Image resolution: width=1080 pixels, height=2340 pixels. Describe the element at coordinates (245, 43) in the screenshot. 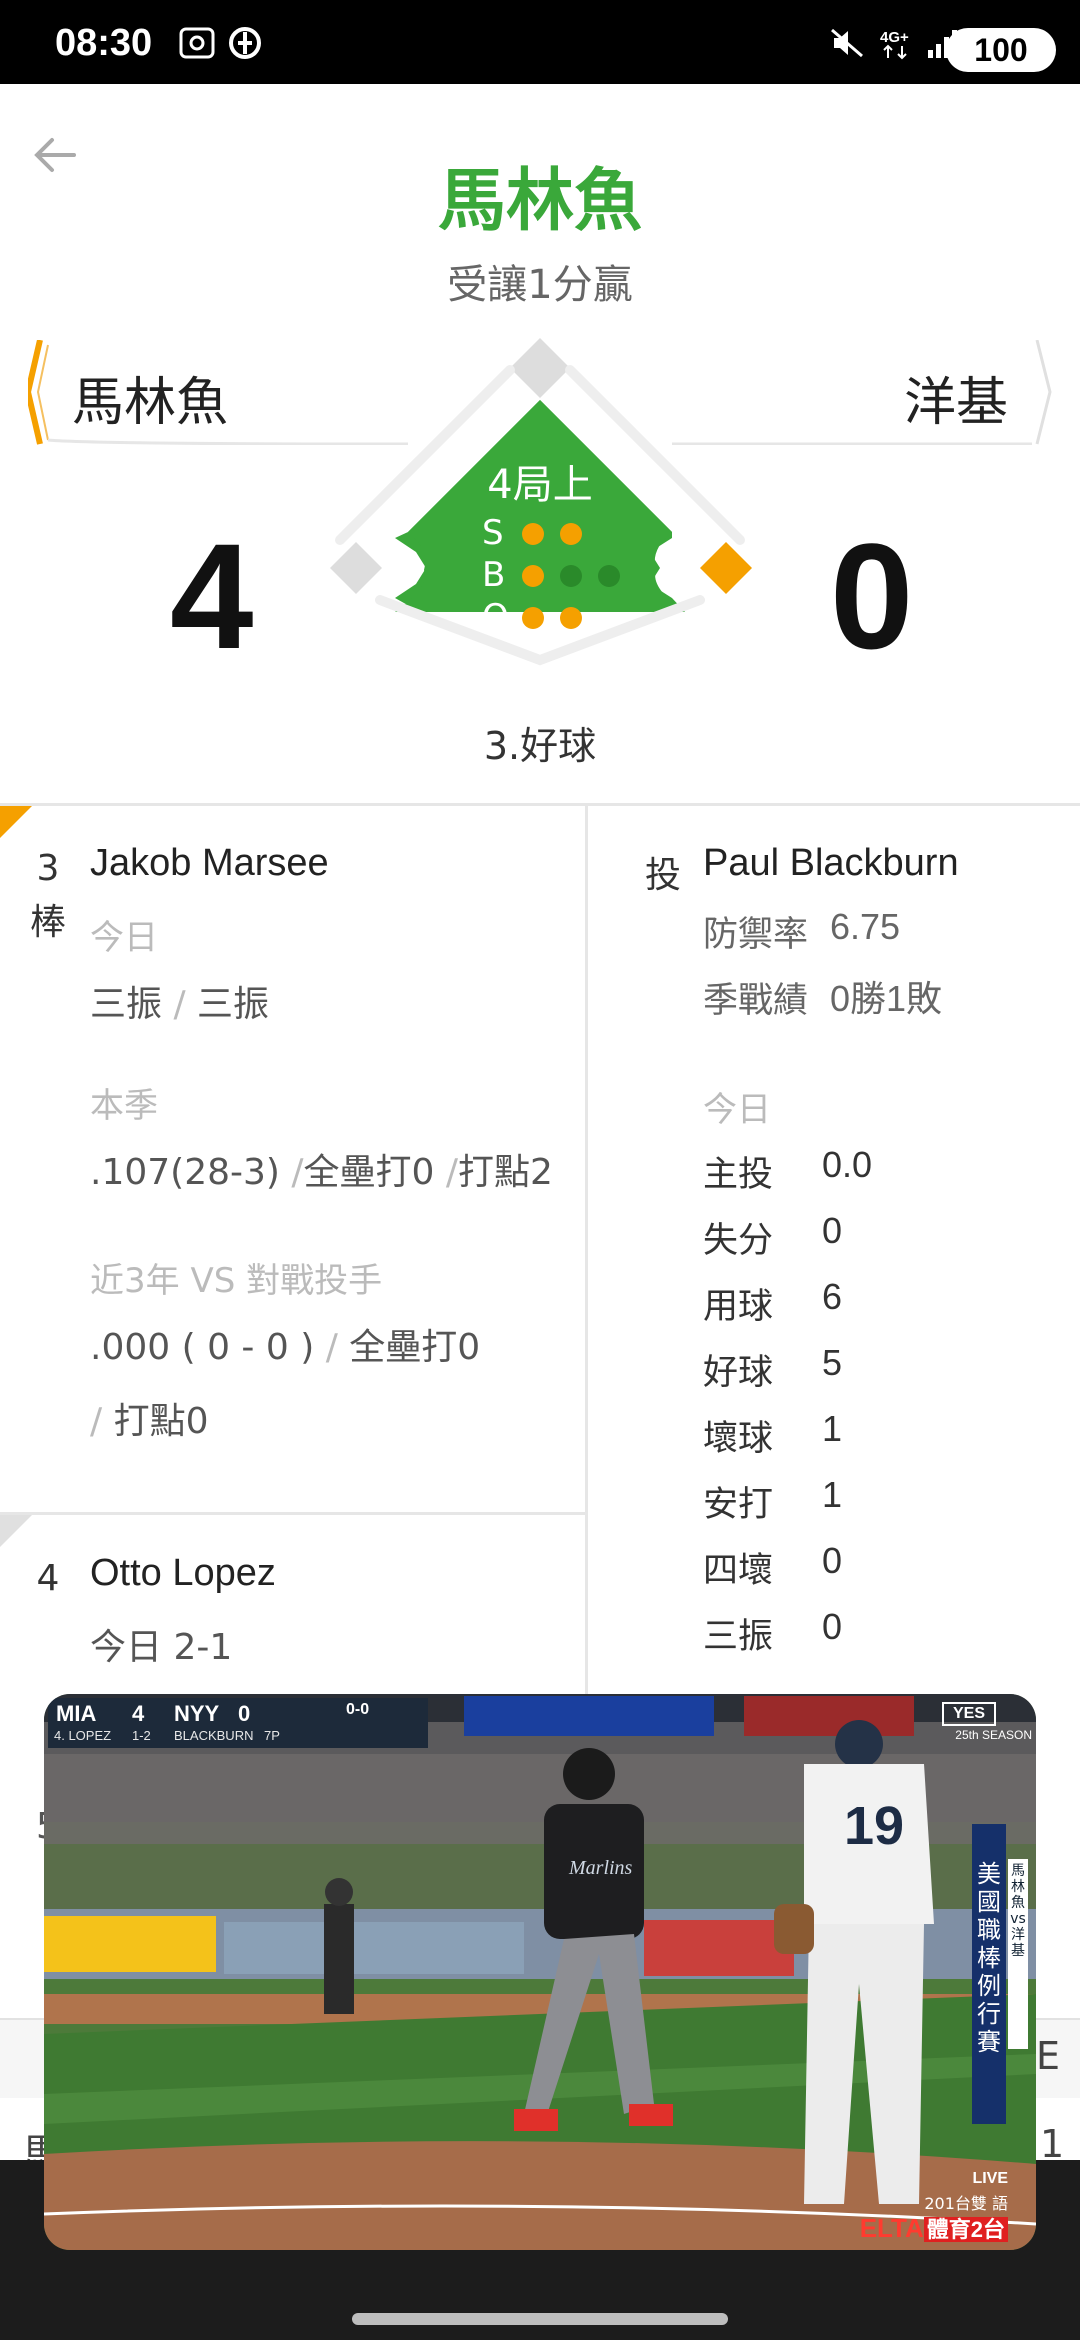

I see `shield-icon` at that location.